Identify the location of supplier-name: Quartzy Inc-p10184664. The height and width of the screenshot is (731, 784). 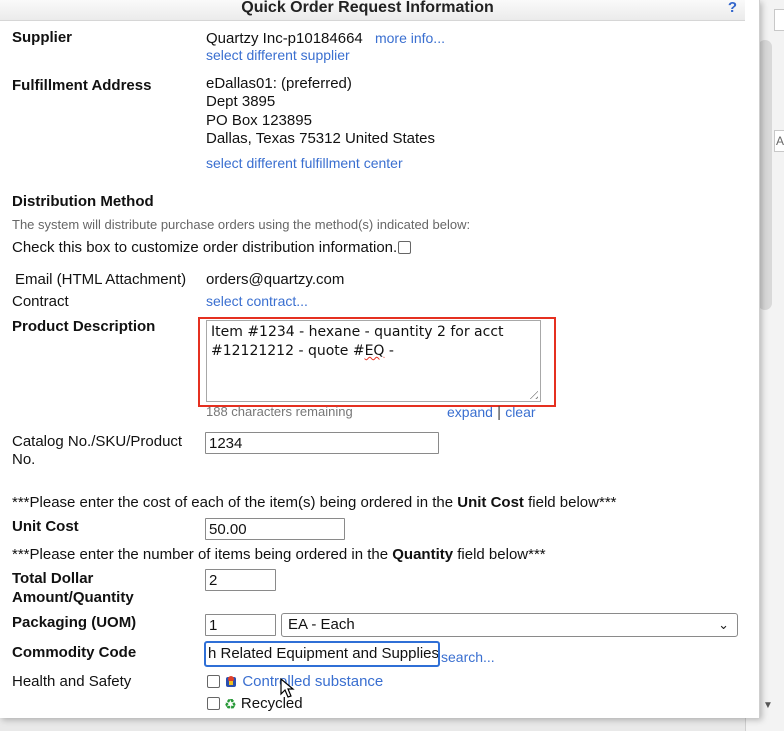
(284, 38).